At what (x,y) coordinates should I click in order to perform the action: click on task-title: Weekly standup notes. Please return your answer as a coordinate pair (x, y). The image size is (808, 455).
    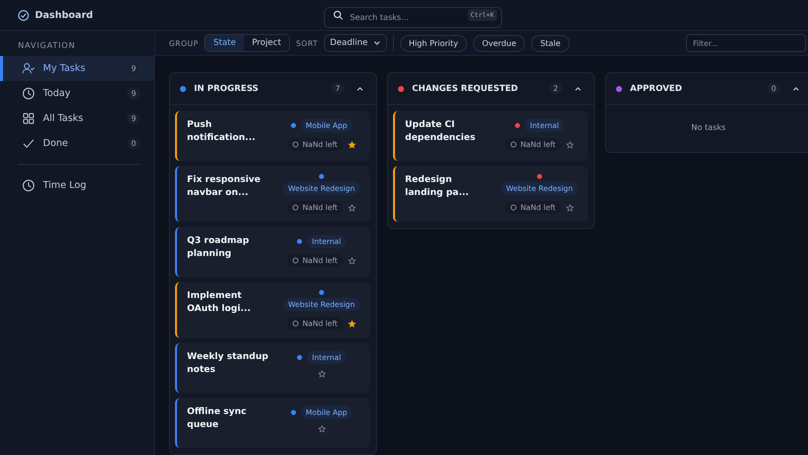
    Looking at the image, I should click on (228, 364).